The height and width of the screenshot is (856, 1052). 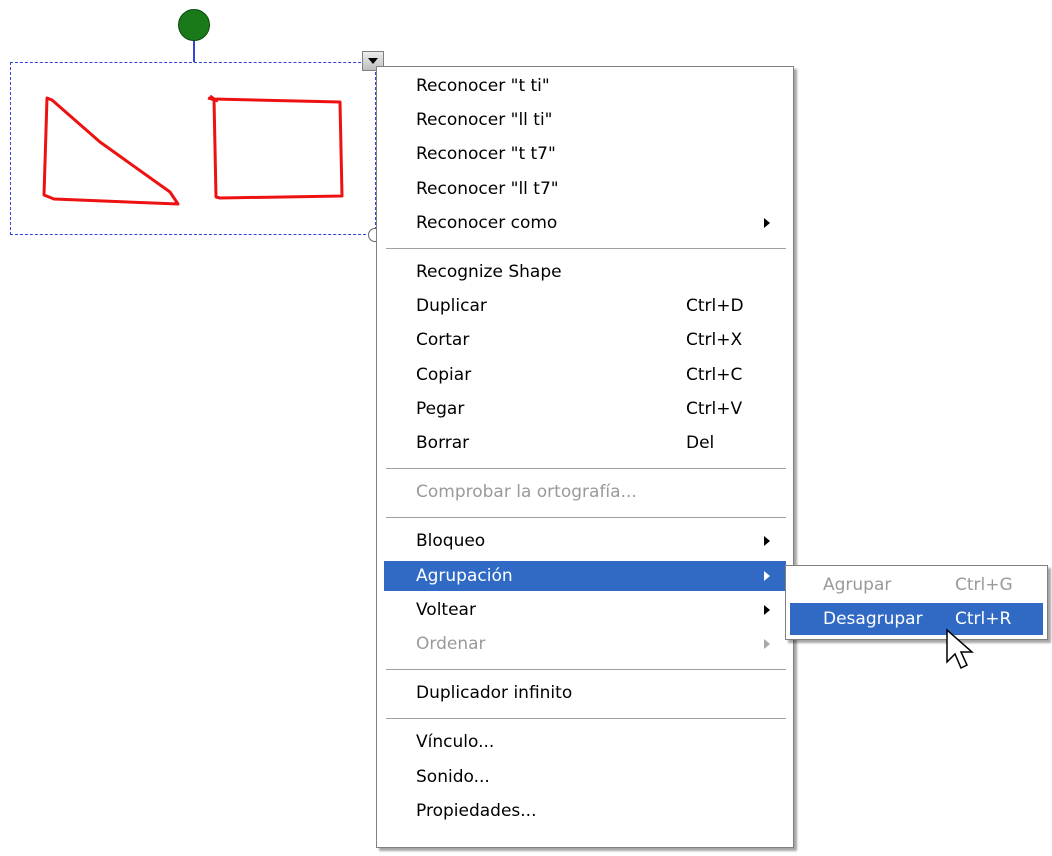 What do you see at coordinates (489, 272) in the screenshot?
I see `menu-item-label: Recognize Shape` at bounding box center [489, 272].